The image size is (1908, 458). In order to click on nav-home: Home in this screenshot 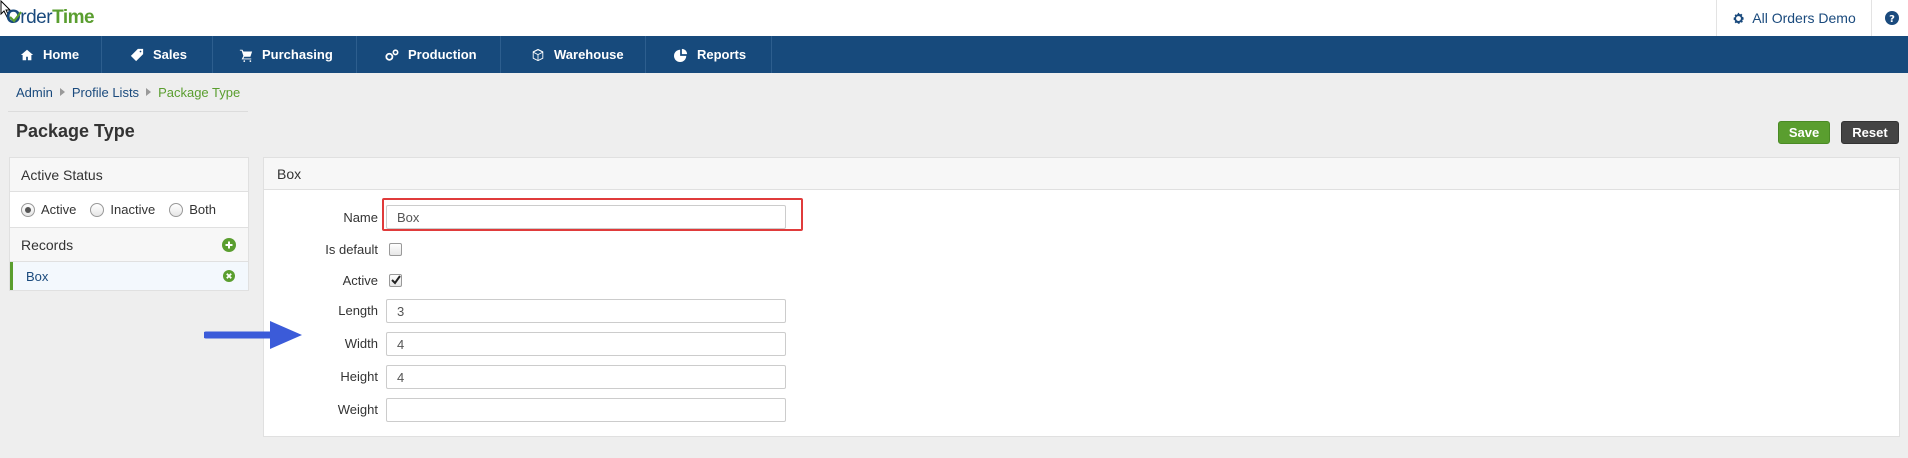, I will do `click(51, 54)`.